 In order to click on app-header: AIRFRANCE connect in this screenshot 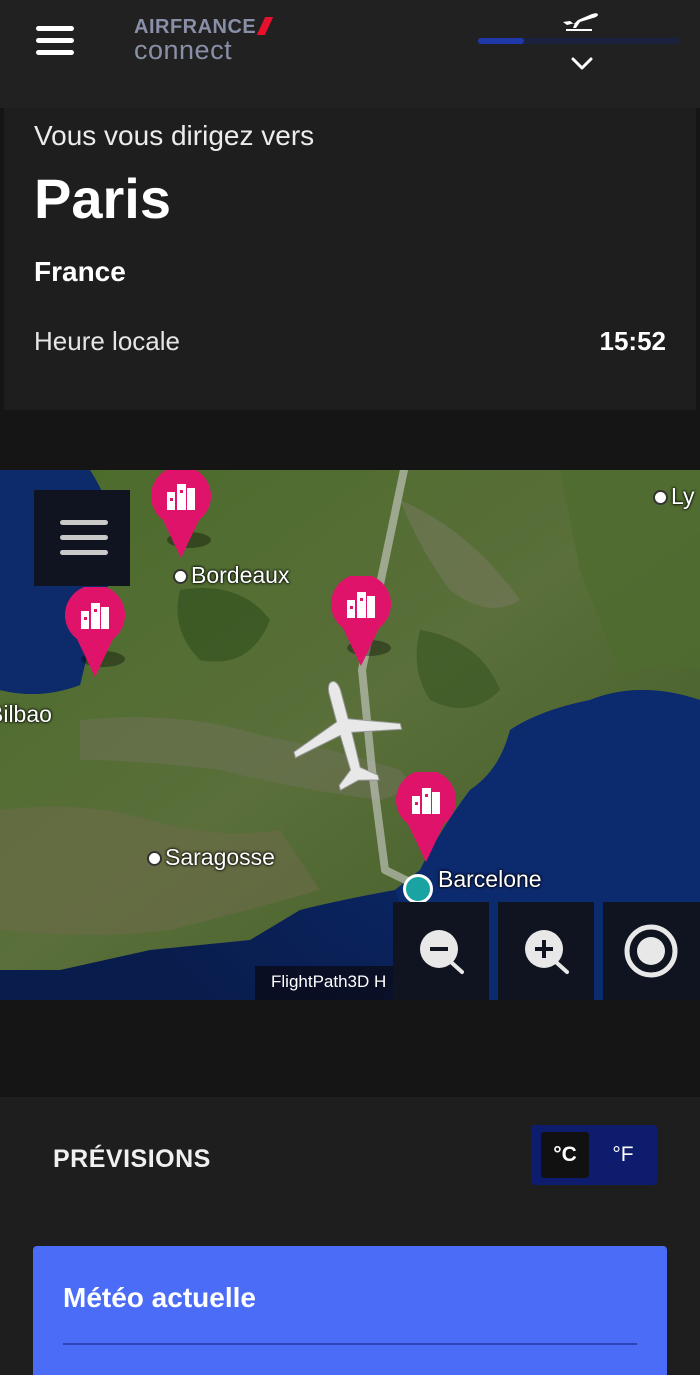, I will do `click(350, 54)`.